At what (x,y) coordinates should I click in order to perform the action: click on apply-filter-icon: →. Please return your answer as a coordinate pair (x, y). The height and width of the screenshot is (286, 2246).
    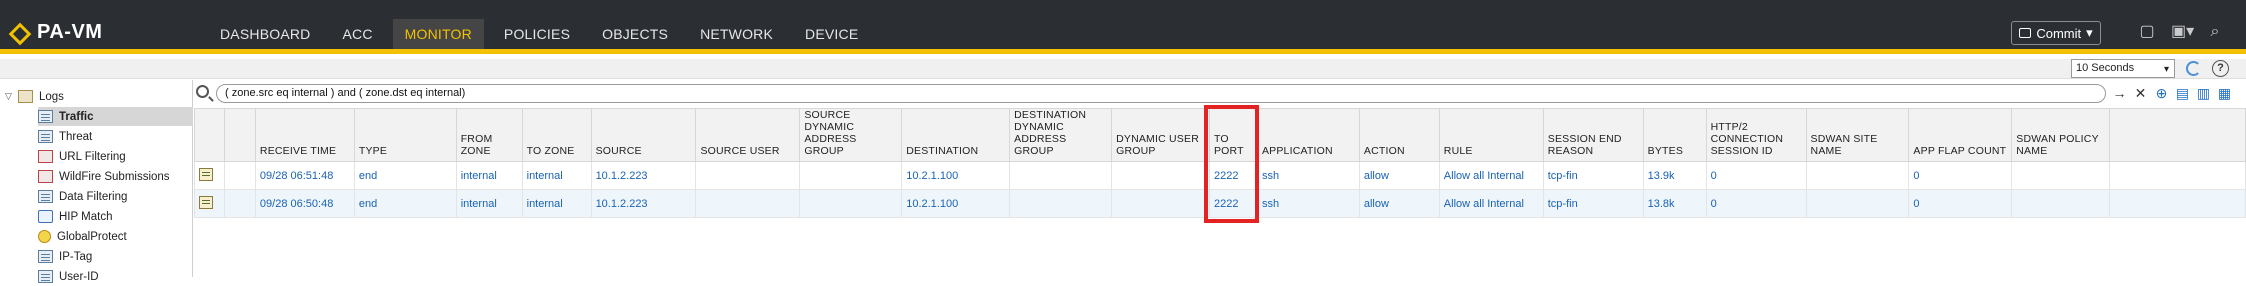
    Looking at the image, I should click on (2119, 93).